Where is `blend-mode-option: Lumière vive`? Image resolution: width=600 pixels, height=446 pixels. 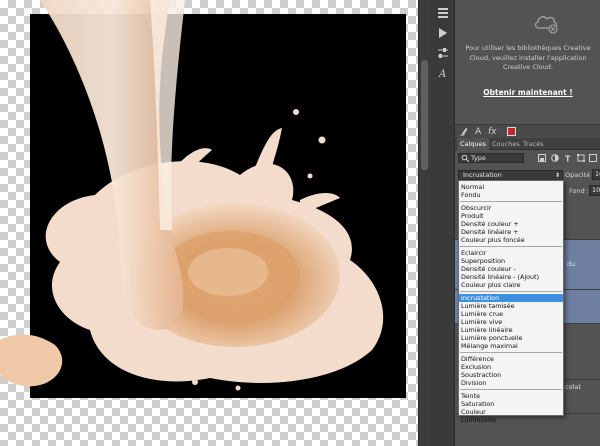 blend-mode-option: Lumière vive is located at coordinates (511, 322).